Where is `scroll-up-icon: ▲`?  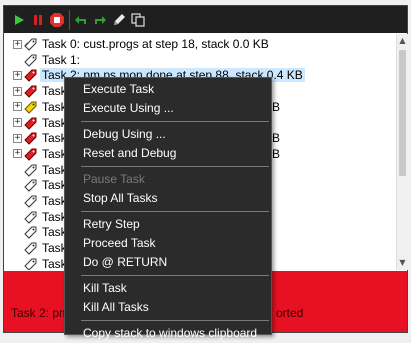
scroll-up-icon: ▲ is located at coordinates (402, 41).